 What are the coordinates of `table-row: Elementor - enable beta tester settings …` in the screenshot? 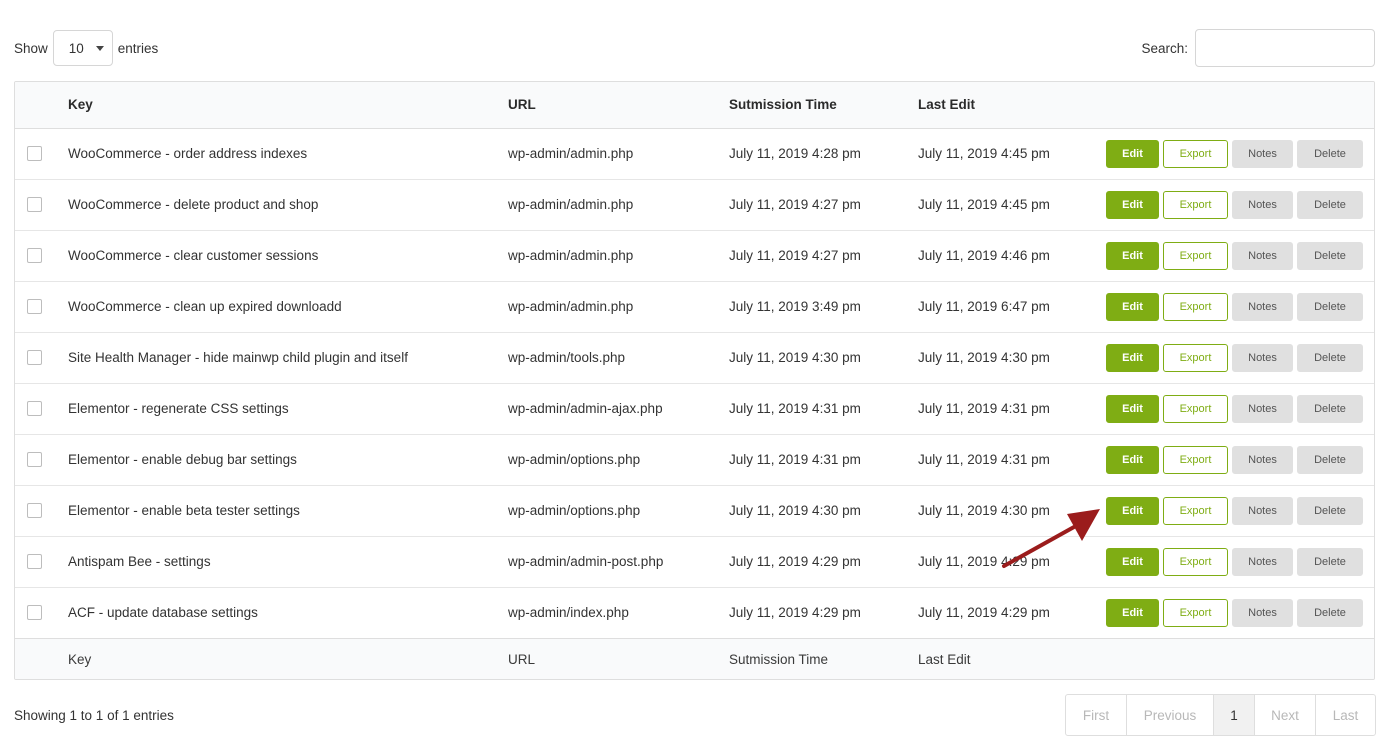 It's located at (694, 511).